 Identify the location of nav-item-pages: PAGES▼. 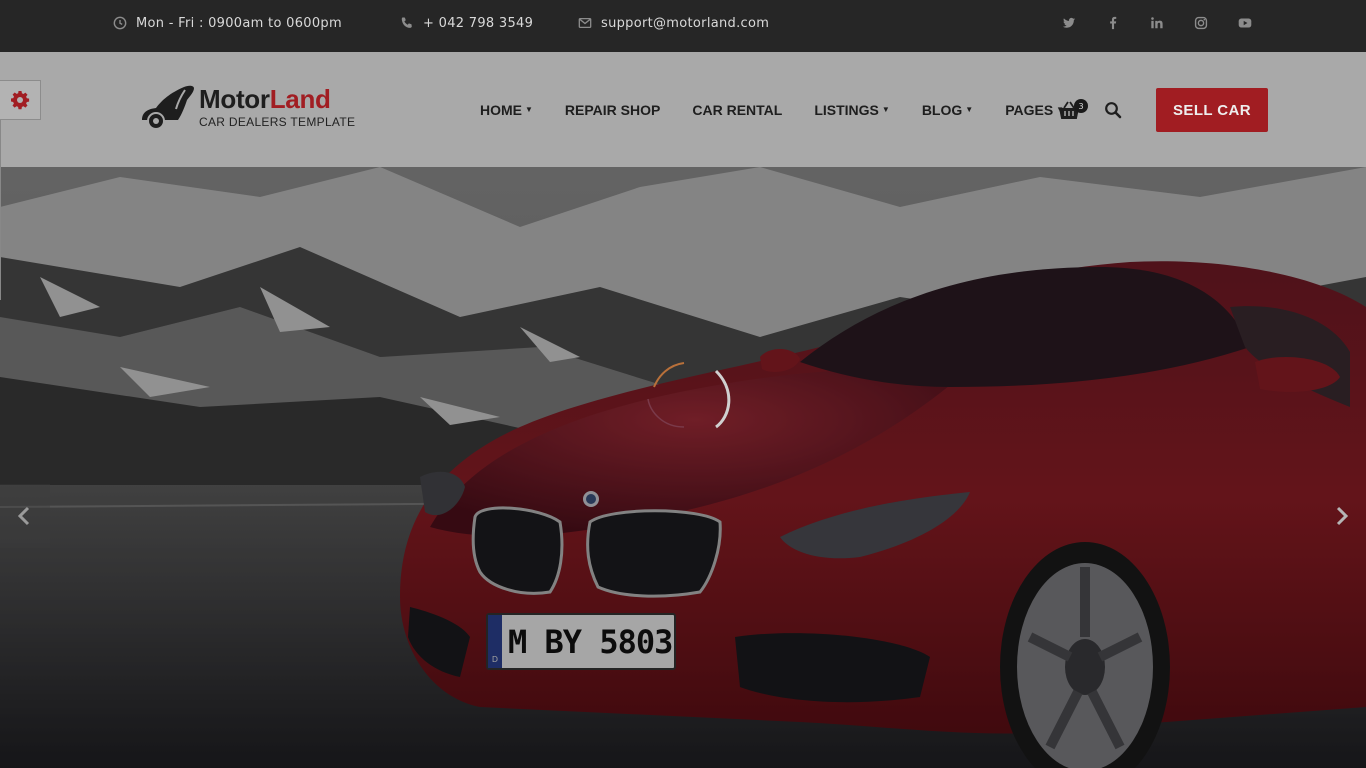
(1034, 110).